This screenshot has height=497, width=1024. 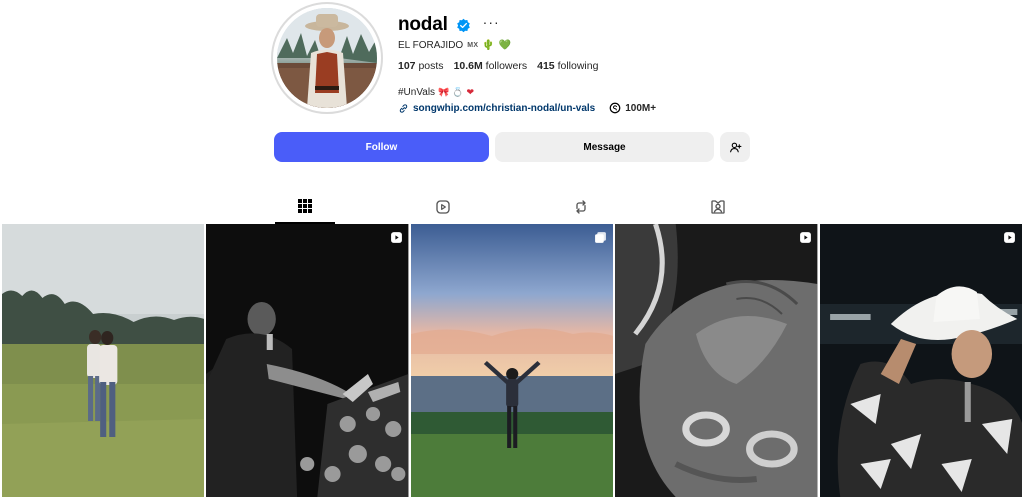 I want to click on link-icon, so click(x=403, y=108).